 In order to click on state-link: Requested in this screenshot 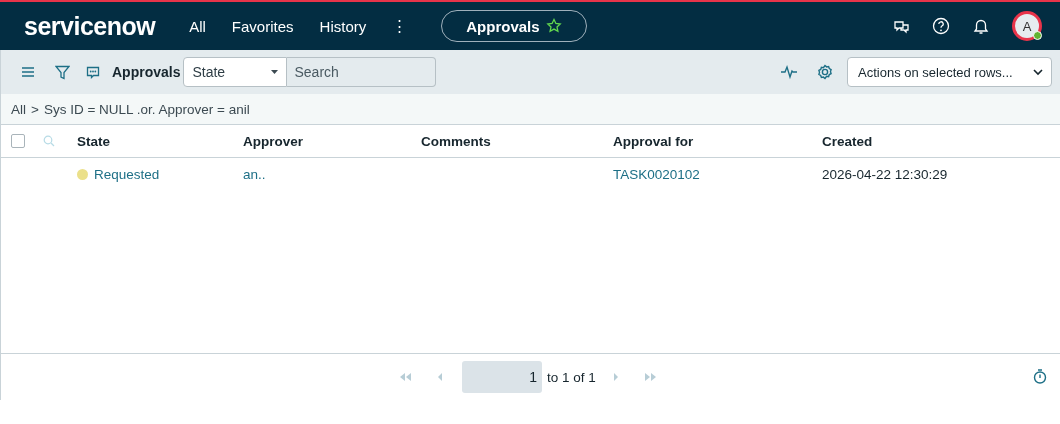, I will do `click(127, 174)`.